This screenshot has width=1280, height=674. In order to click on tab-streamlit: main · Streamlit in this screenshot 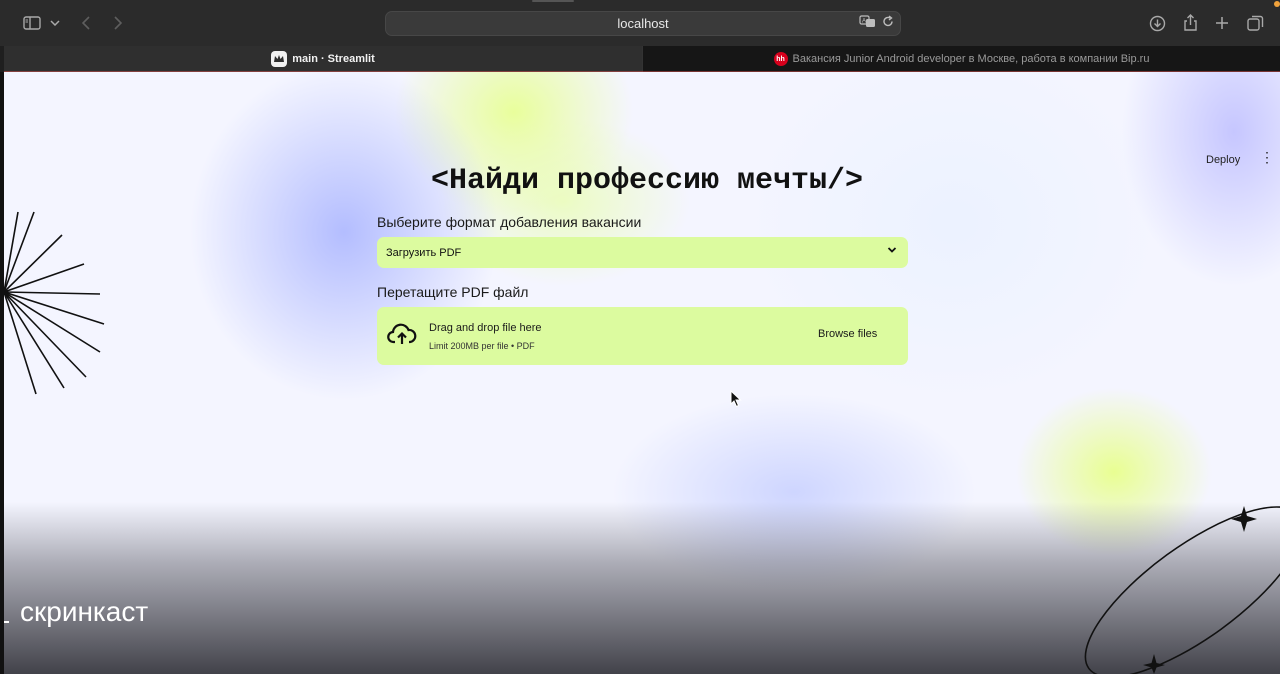, I will do `click(323, 59)`.